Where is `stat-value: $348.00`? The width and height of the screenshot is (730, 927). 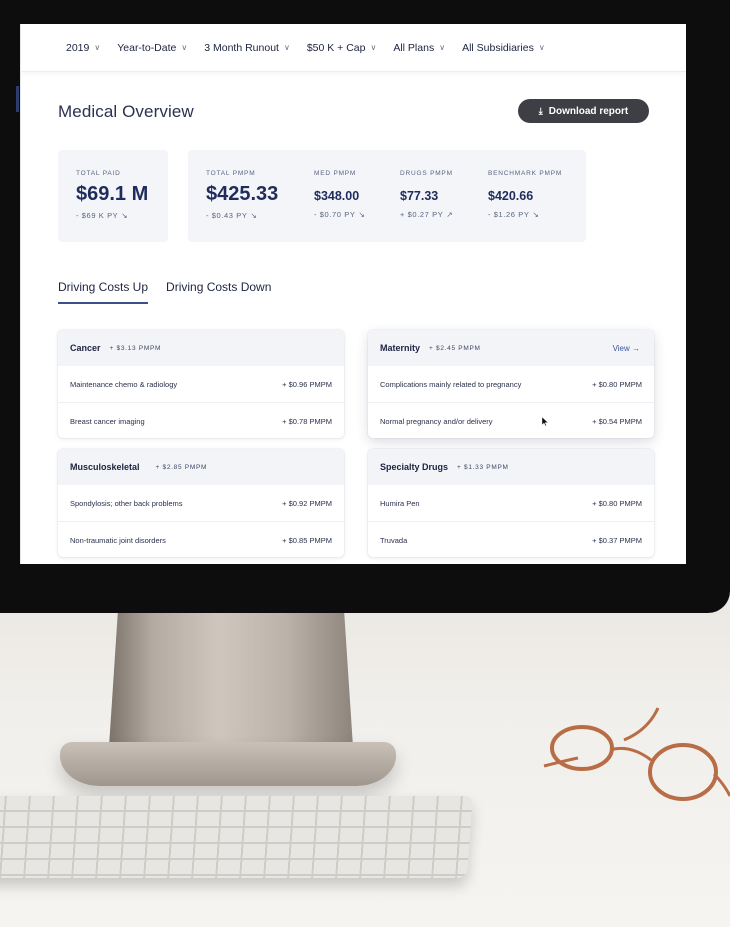
stat-value: $348.00 is located at coordinates (337, 196).